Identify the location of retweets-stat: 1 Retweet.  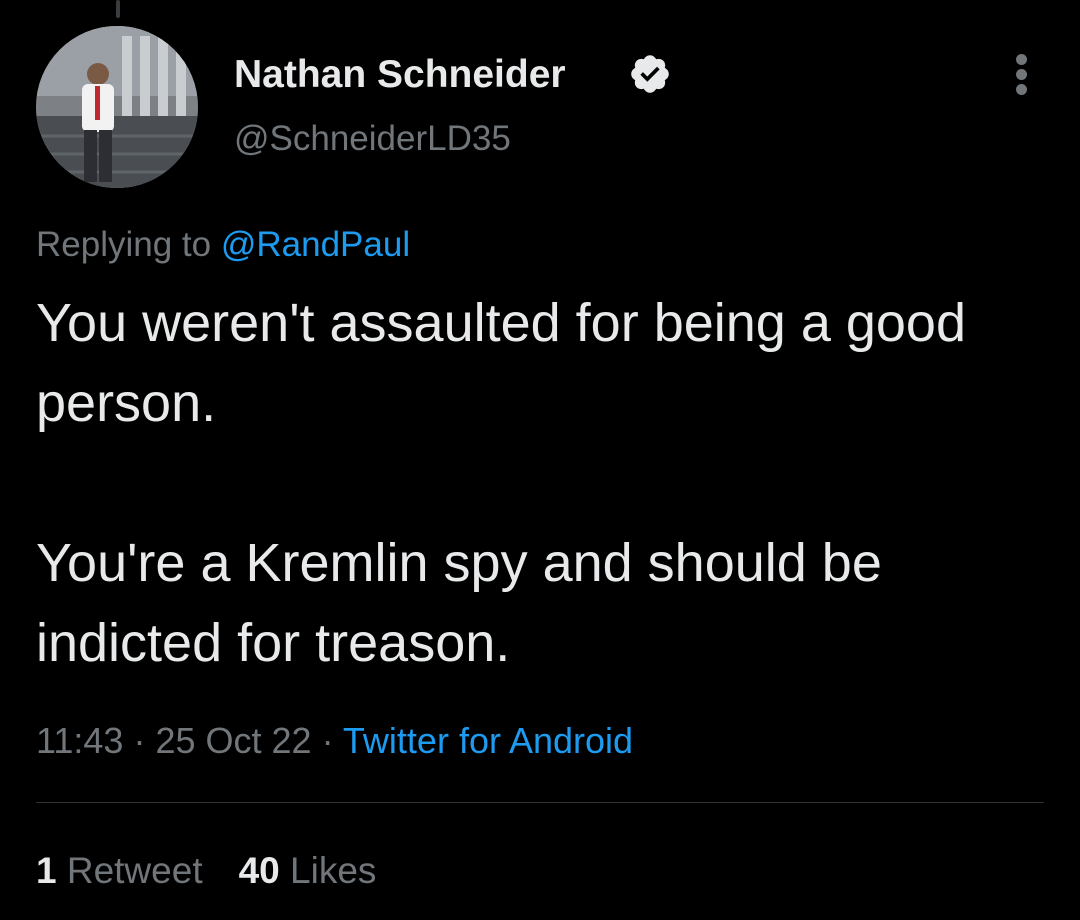
(119, 871).